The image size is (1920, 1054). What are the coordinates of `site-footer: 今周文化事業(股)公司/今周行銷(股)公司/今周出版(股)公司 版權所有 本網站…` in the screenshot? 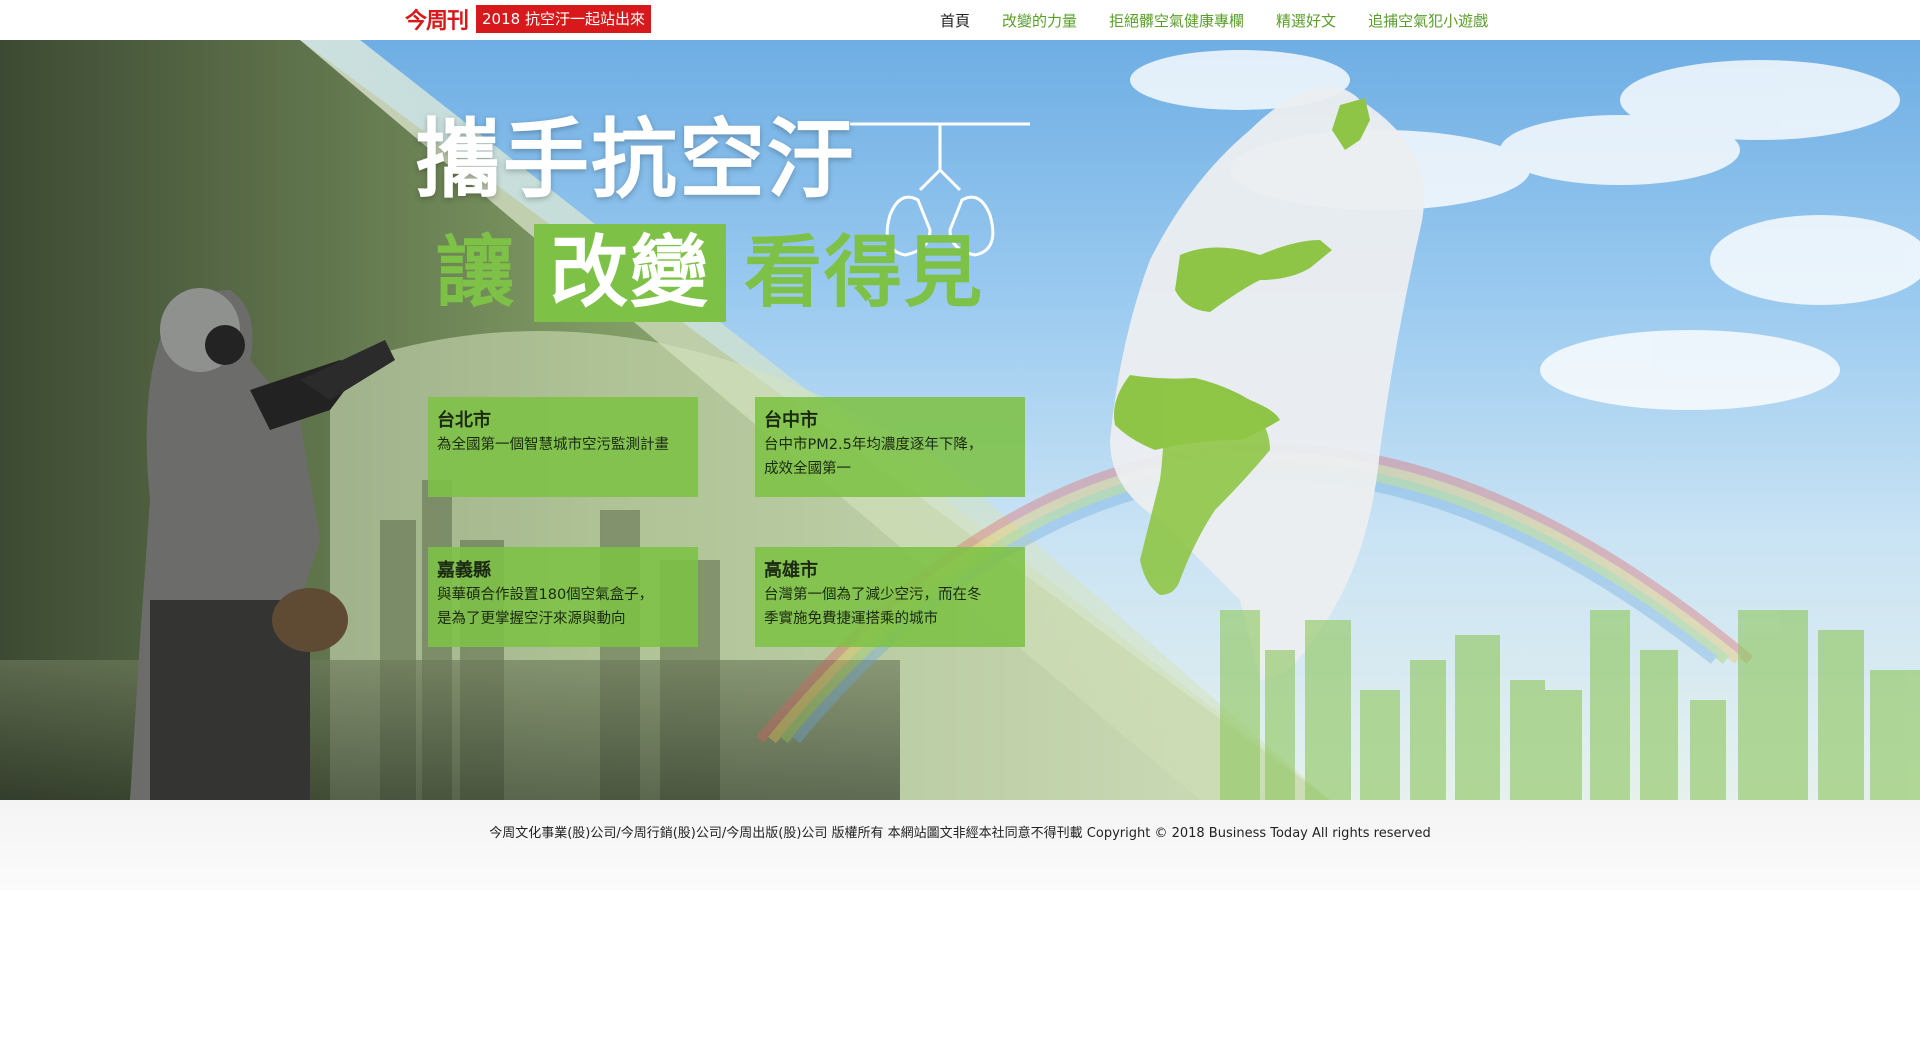 It's located at (960, 845).